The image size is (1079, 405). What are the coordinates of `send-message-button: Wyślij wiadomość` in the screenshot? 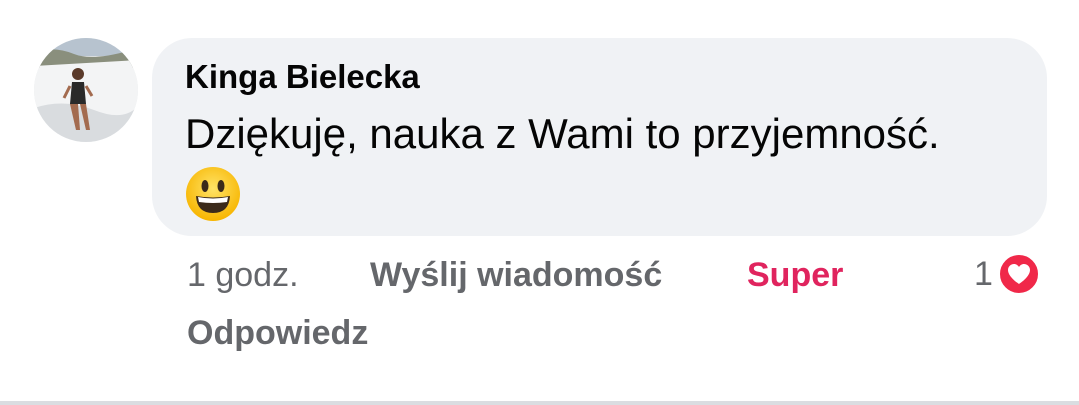 It's located at (516, 275).